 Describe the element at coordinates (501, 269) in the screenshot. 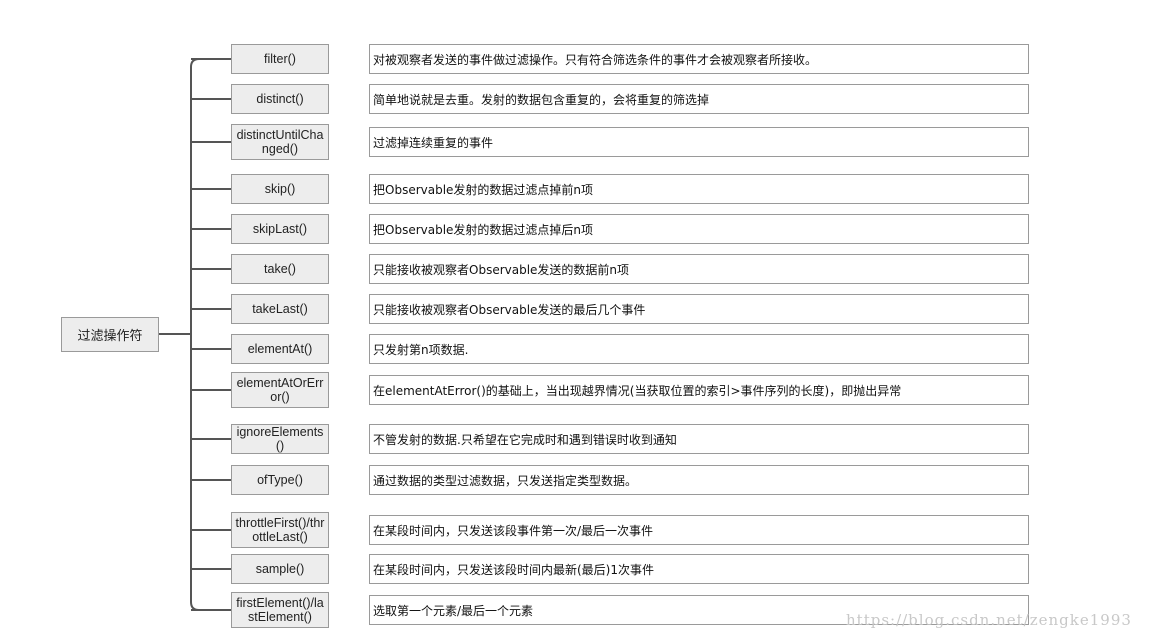

I see `description-text: 只能接收被观察者Observable发送的数据前n项` at that location.